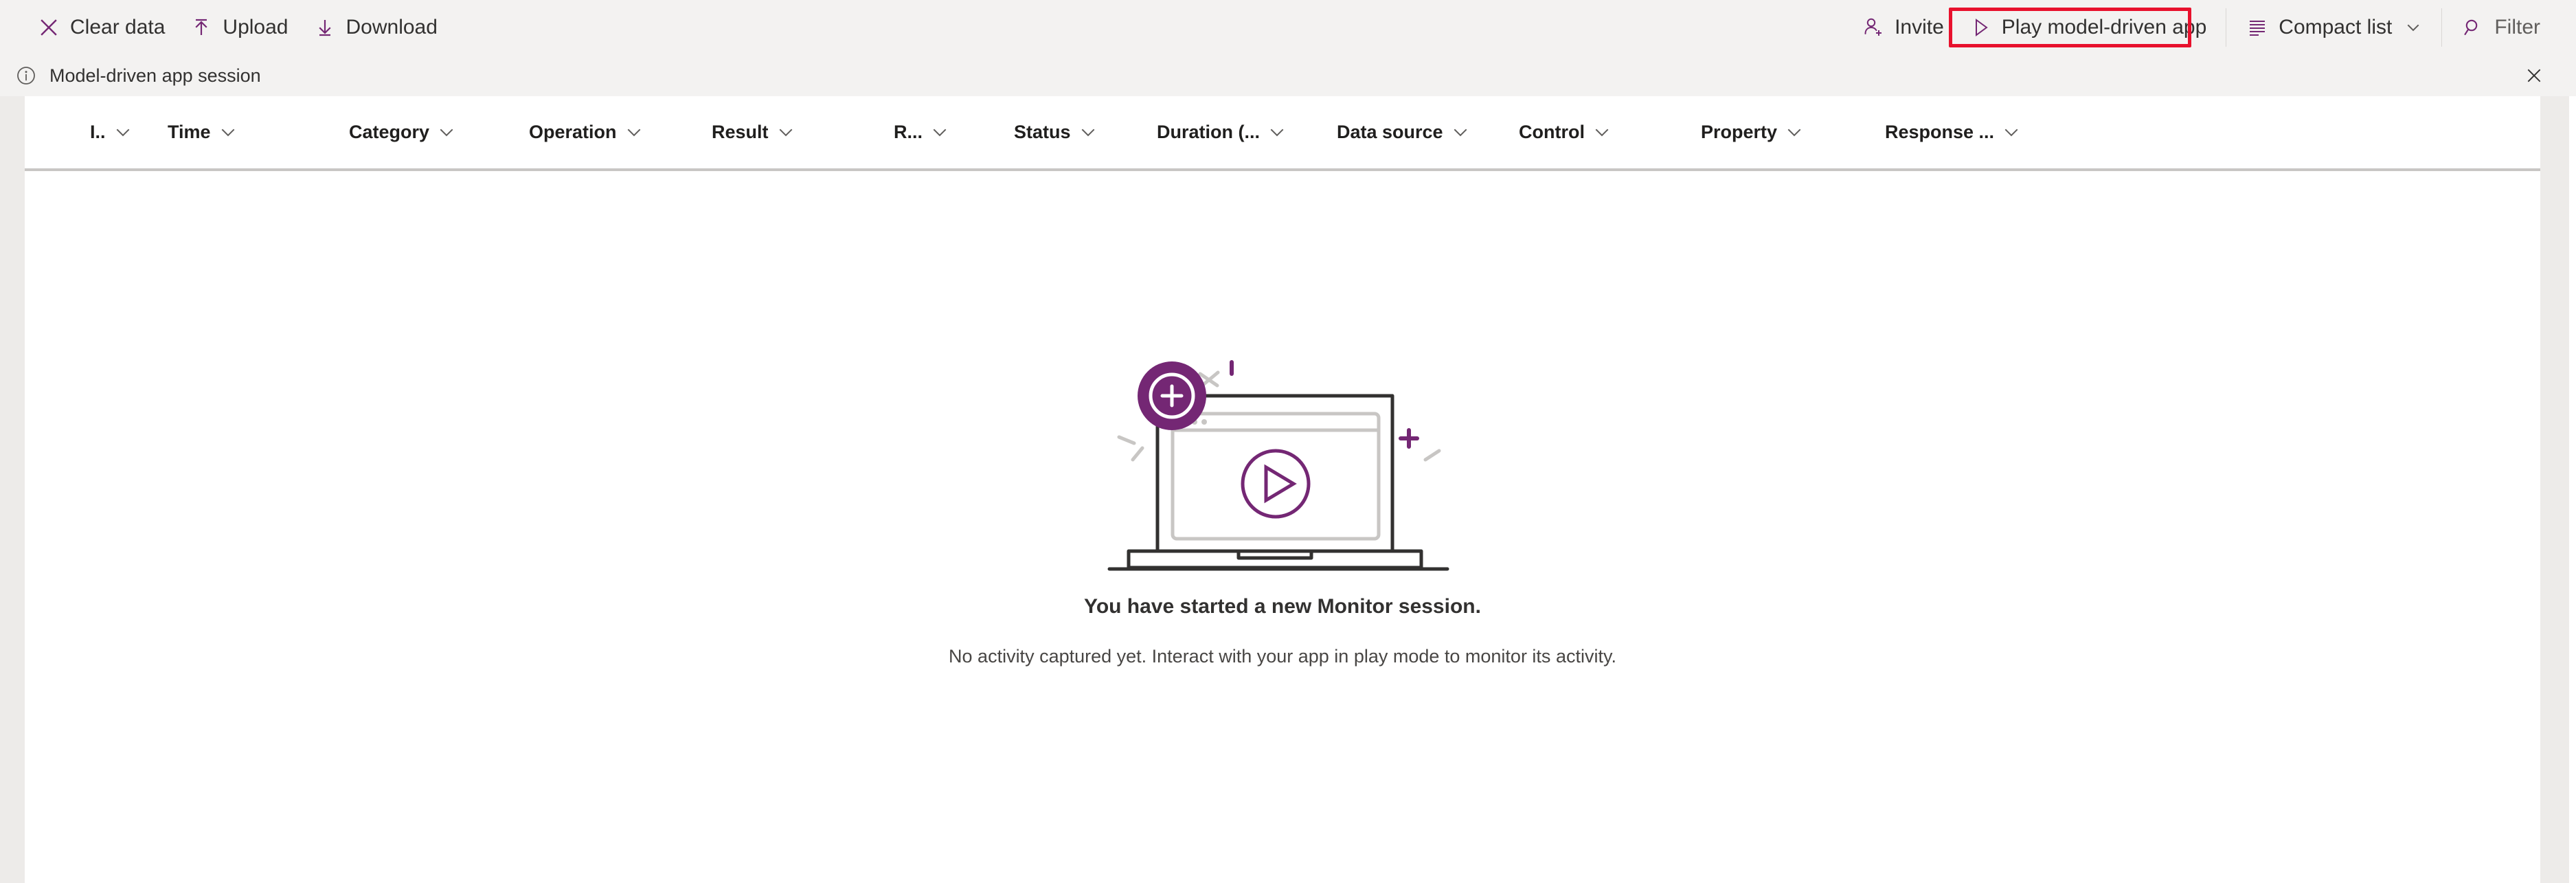 The image size is (2576, 883). I want to click on command-bar-right-group: Invite Play model-driven app Compact lis, so click(2201, 27).